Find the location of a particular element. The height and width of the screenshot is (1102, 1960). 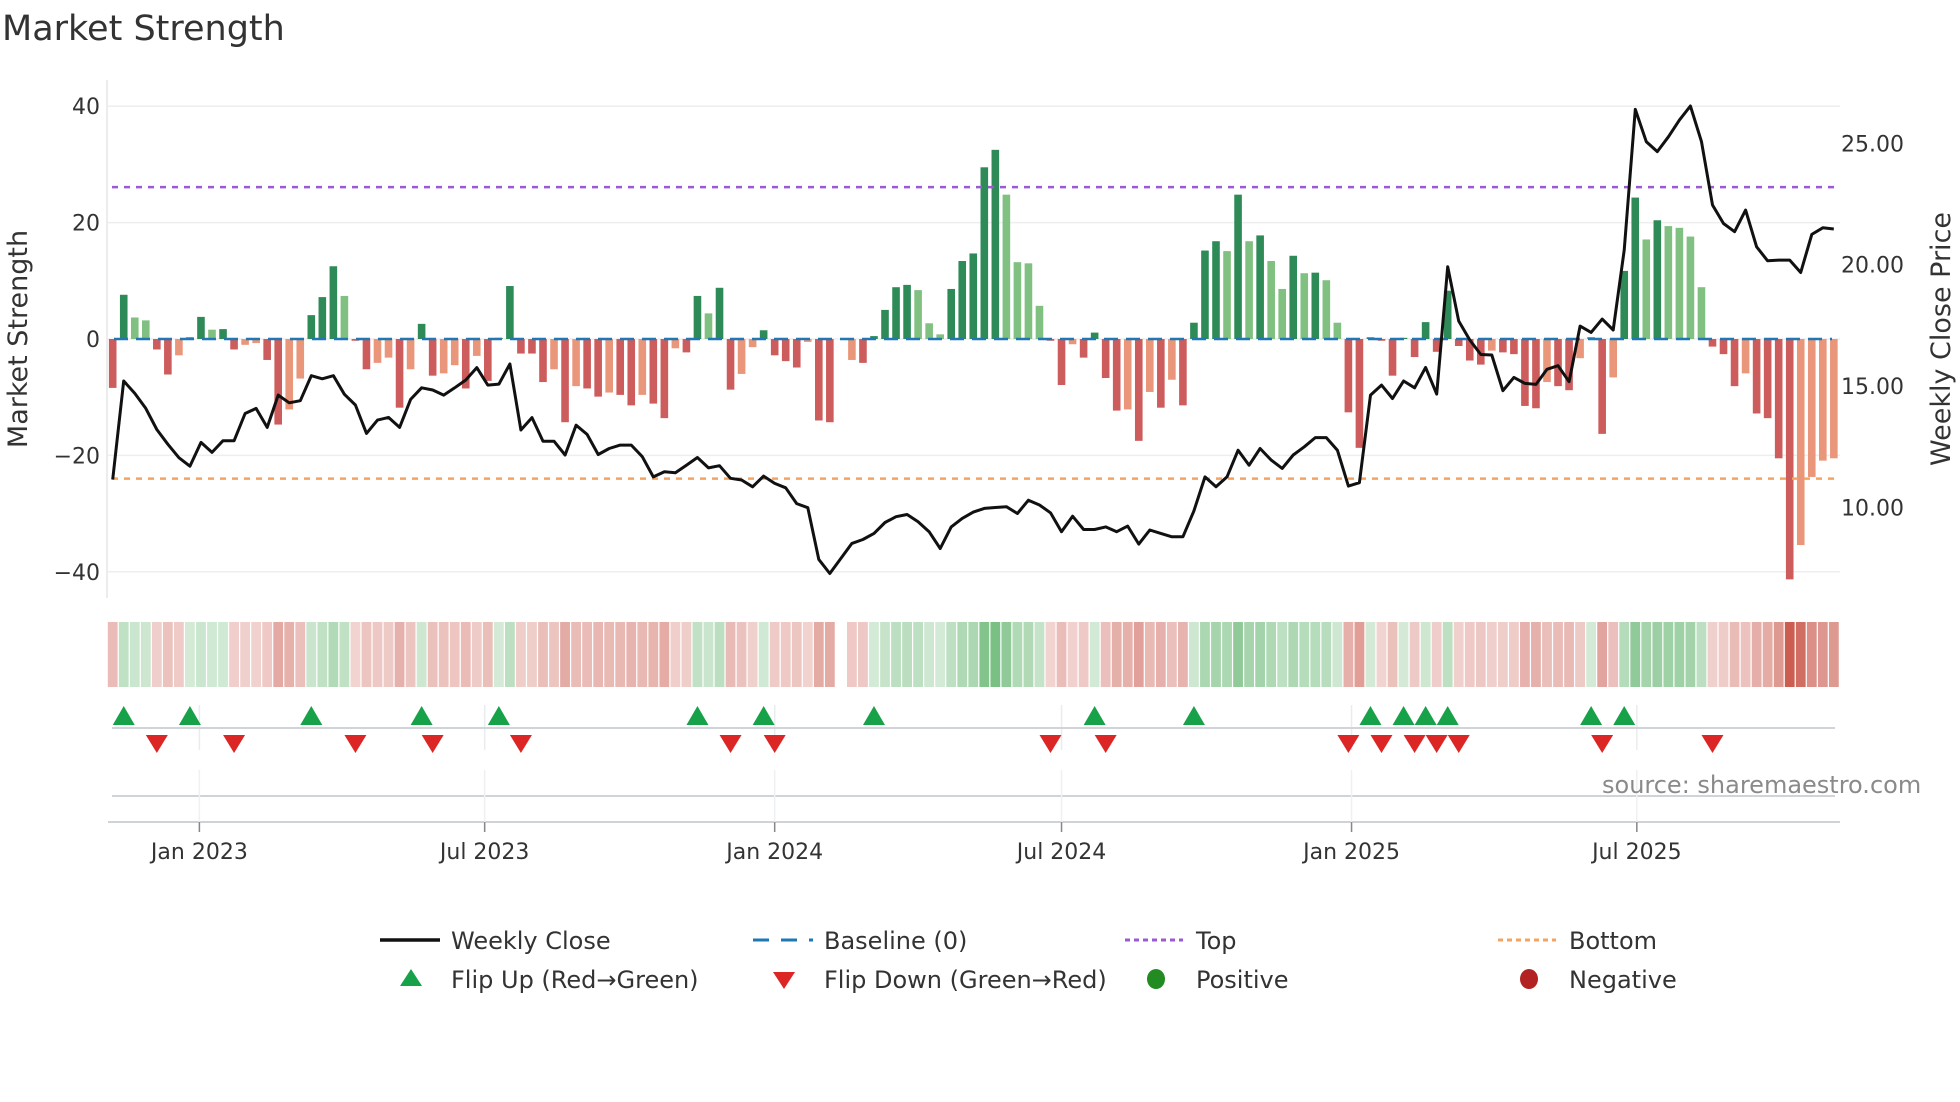

legend-item: Bottom is located at coordinates (1577, 941).